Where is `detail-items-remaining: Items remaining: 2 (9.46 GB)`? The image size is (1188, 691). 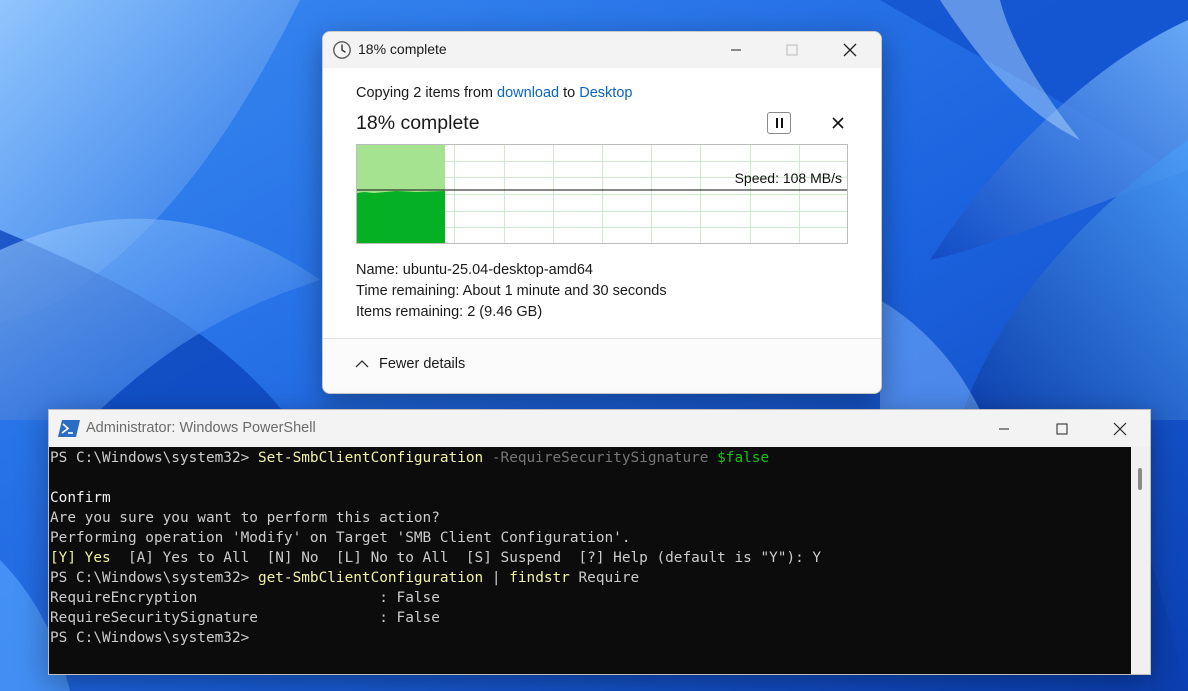 detail-items-remaining: Items remaining: 2 (9.46 GB) is located at coordinates (511, 312).